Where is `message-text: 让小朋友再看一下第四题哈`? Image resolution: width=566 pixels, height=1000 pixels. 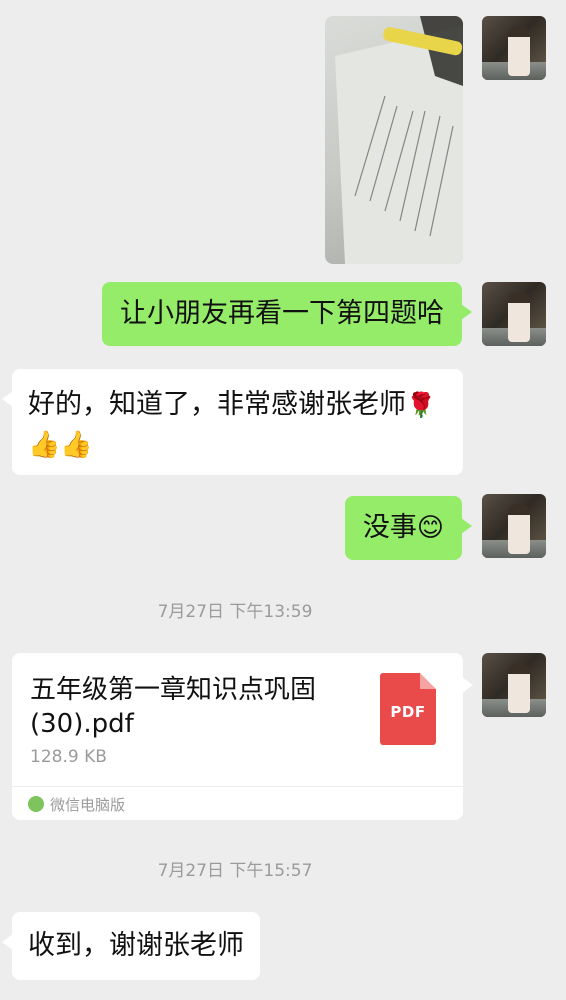
message-text: 让小朋友再看一下第四题哈 is located at coordinates (282, 313).